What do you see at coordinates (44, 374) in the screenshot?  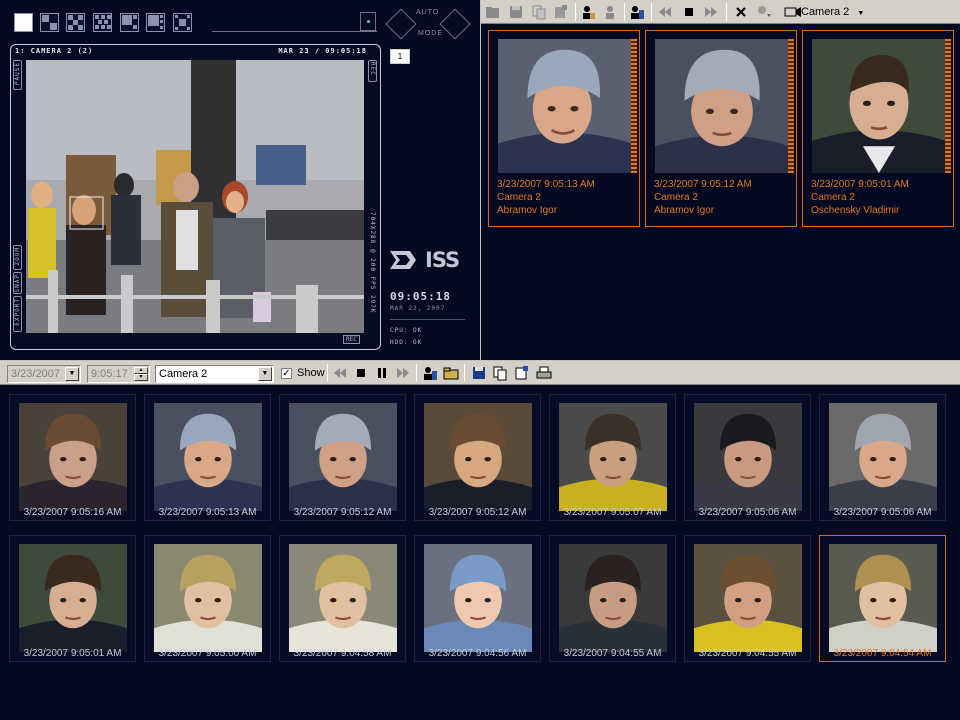 I see `date-picker: 3/23/2007 ▼` at bounding box center [44, 374].